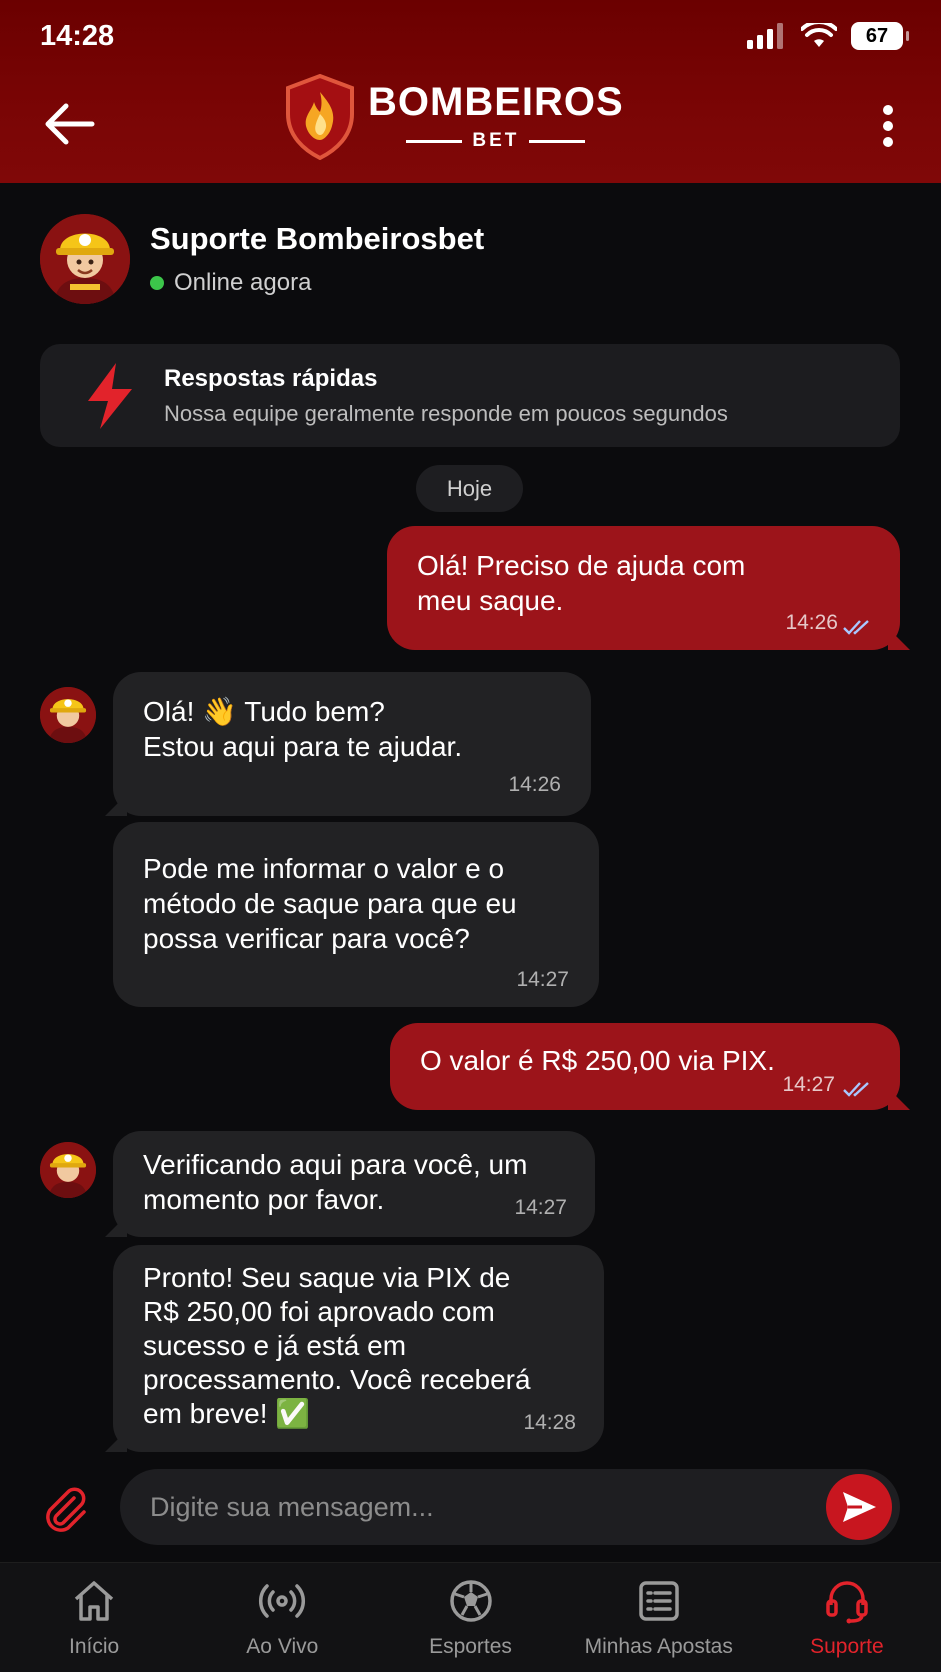 The width and height of the screenshot is (941, 1672). I want to click on brand-name: BOMBEIROS, so click(496, 102).